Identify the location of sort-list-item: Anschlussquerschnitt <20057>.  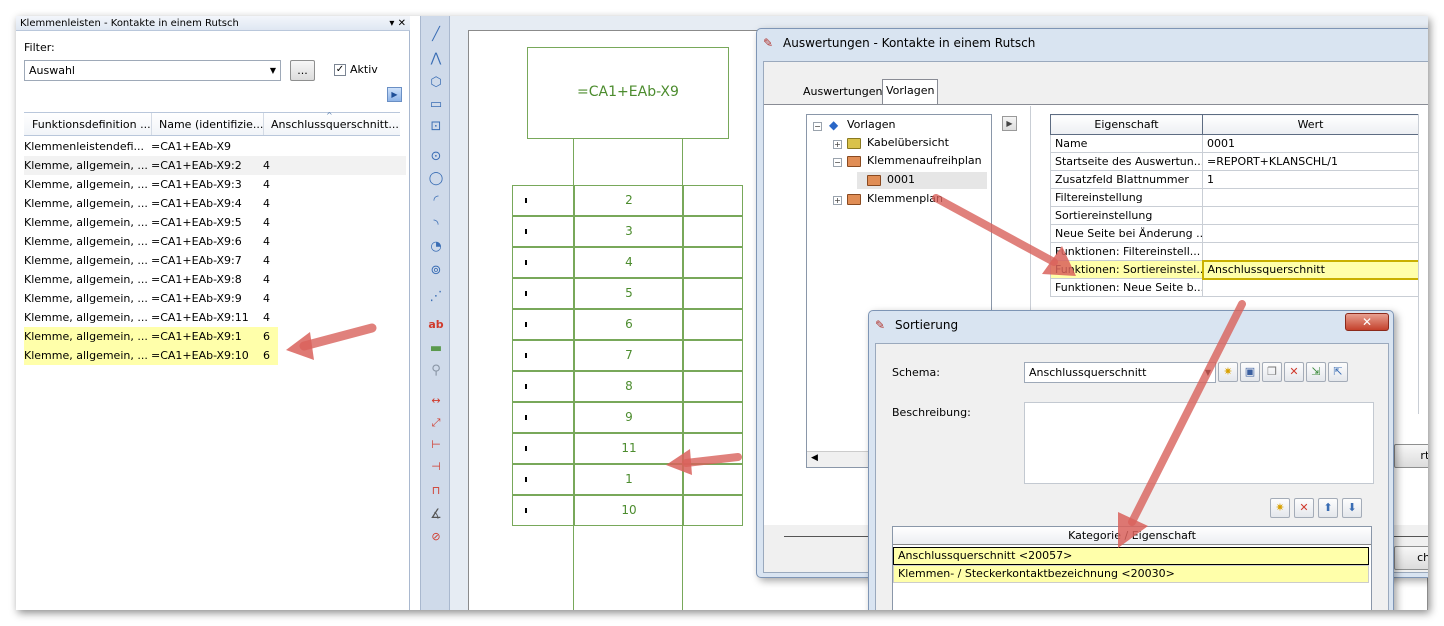
(1131, 556).